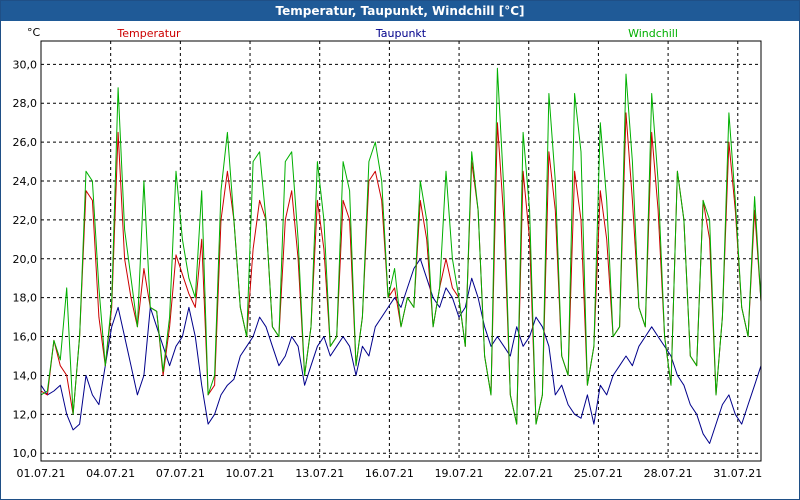 This screenshot has width=800, height=500. What do you see at coordinates (25, 259) in the screenshot?
I see `y-tick-label: 20,0` at bounding box center [25, 259].